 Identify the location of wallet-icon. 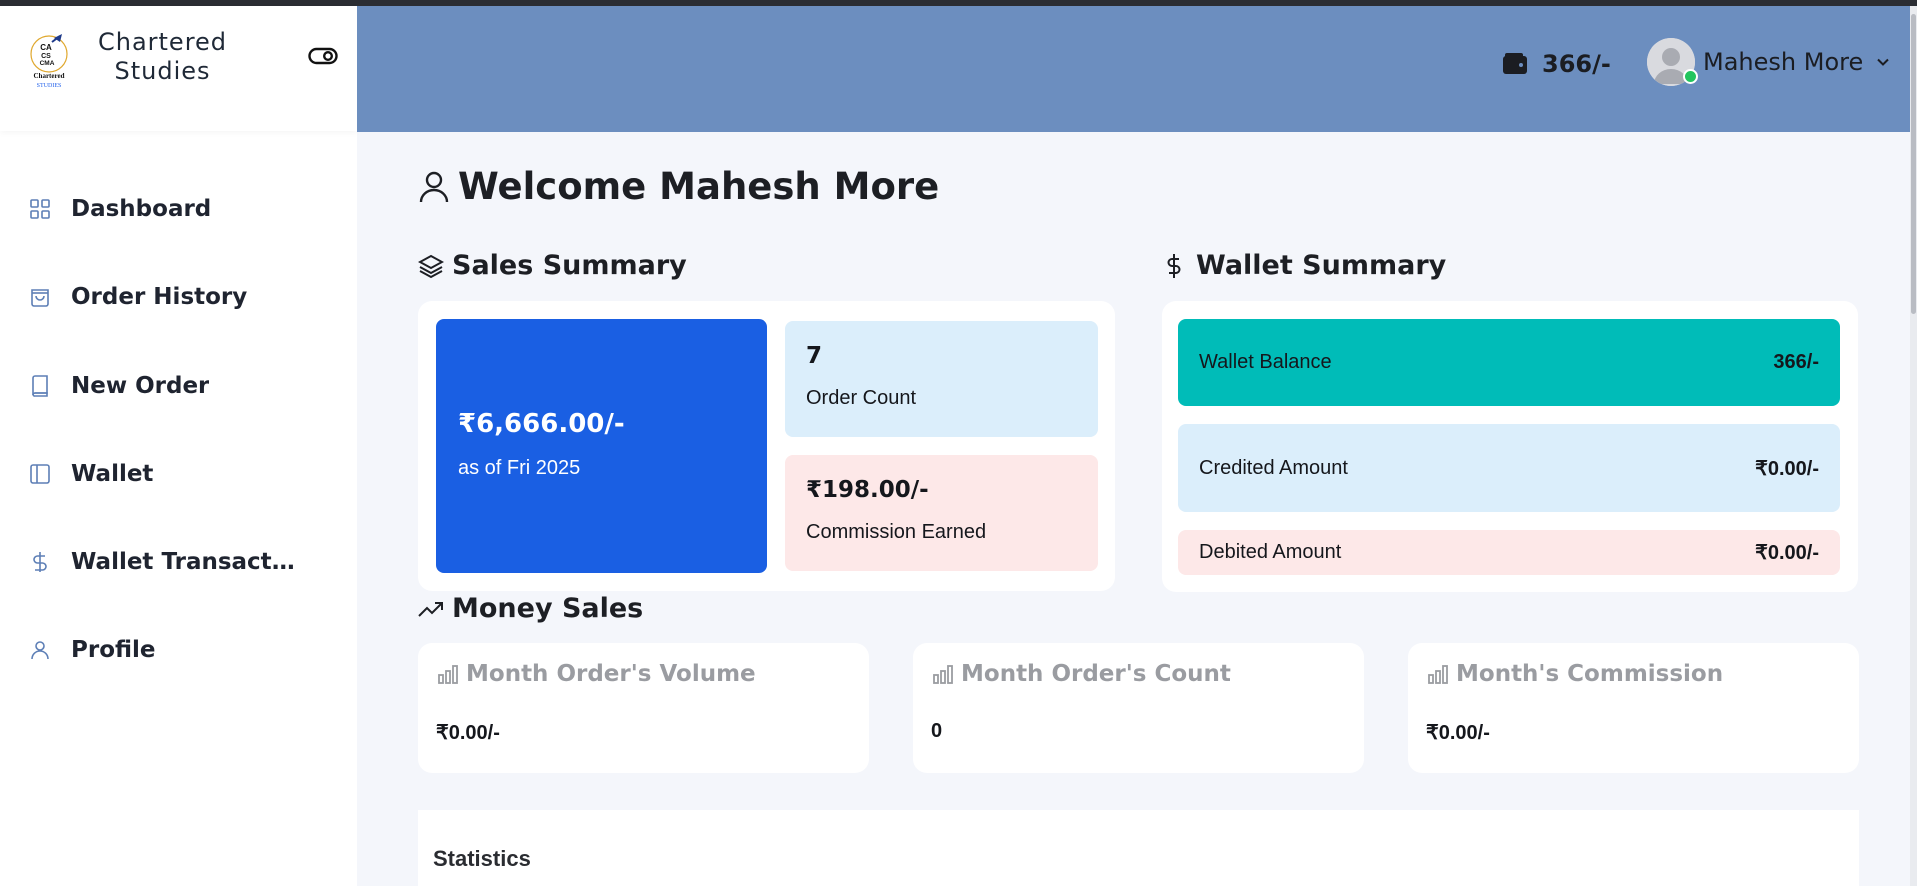
(1515, 63).